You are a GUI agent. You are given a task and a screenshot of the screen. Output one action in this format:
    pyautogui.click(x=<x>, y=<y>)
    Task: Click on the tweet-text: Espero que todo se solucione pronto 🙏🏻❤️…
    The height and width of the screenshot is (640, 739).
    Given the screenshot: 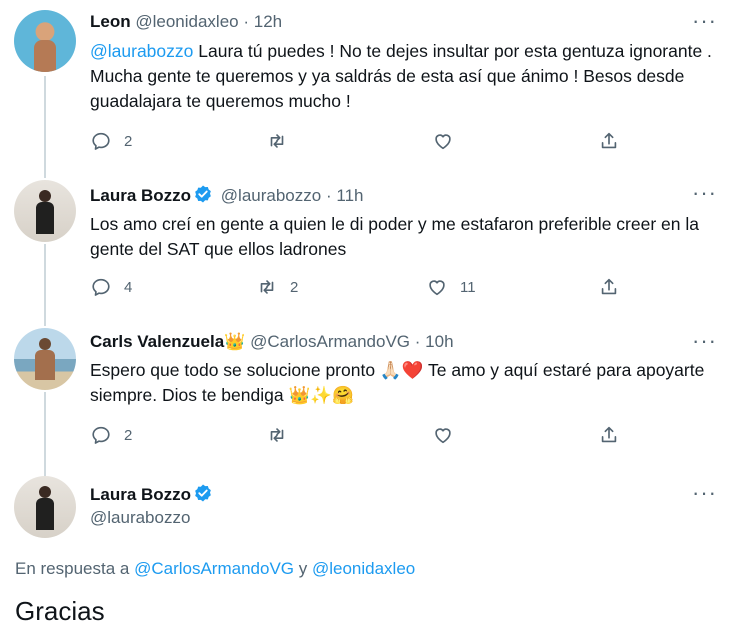 What is the action you would take?
    pyautogui.click(x=407, y=383)
    